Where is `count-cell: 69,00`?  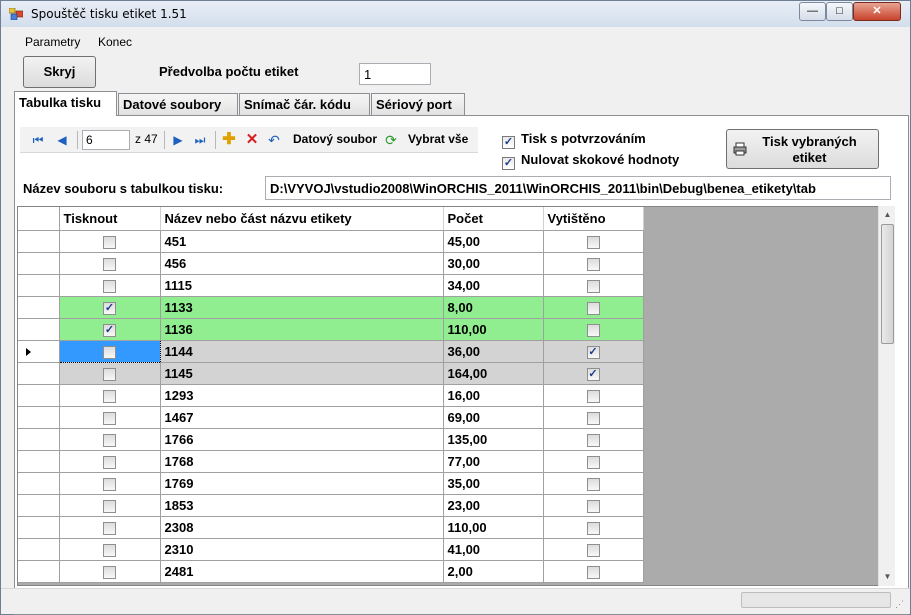 count-cell: 69,00 is located at coordinates (493, 417).